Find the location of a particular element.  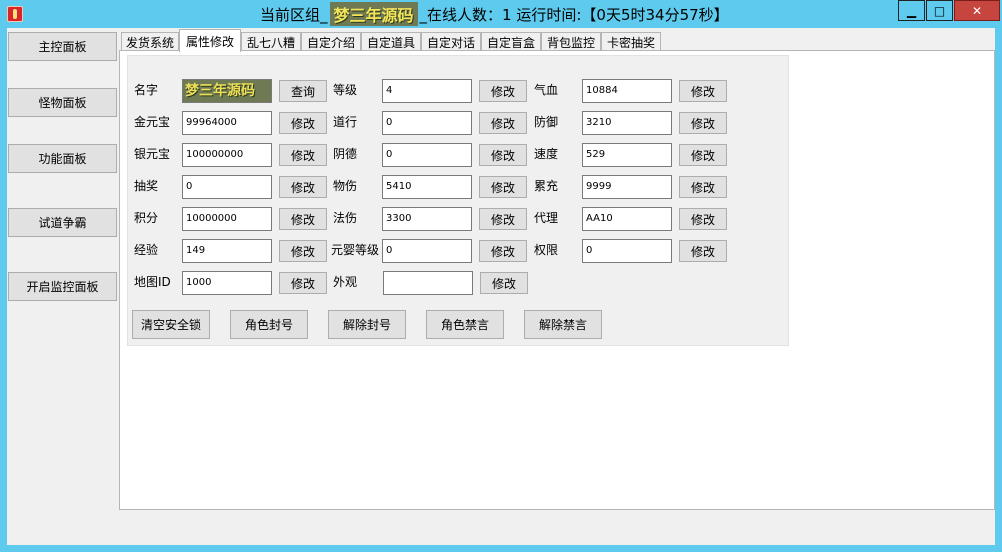

modify-speed-button: 修改 is located at coordinates (703, 155).